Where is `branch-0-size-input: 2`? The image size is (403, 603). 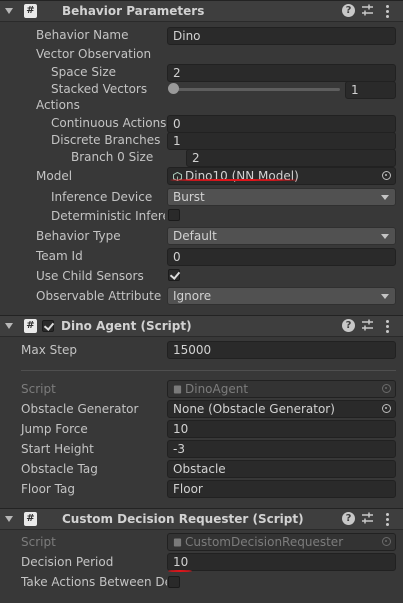 branch-0-size-input: 2 is located at coordinates (291, 158).